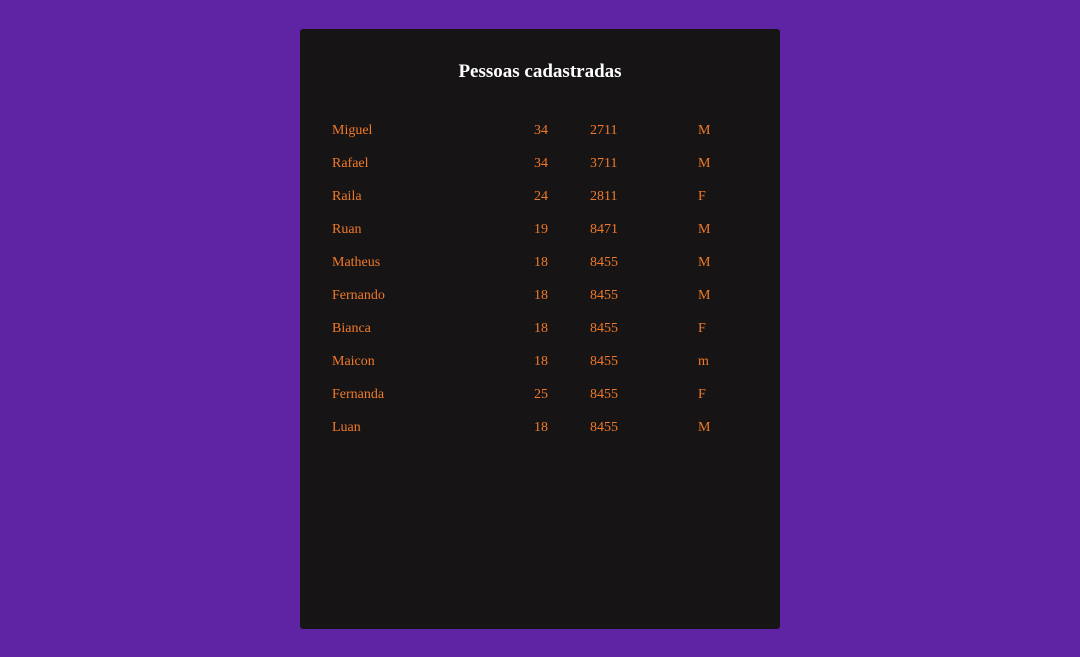 The height and width of the screenshot is (657, 1080). I want to click on person-name: Luan, so click(346, 427).